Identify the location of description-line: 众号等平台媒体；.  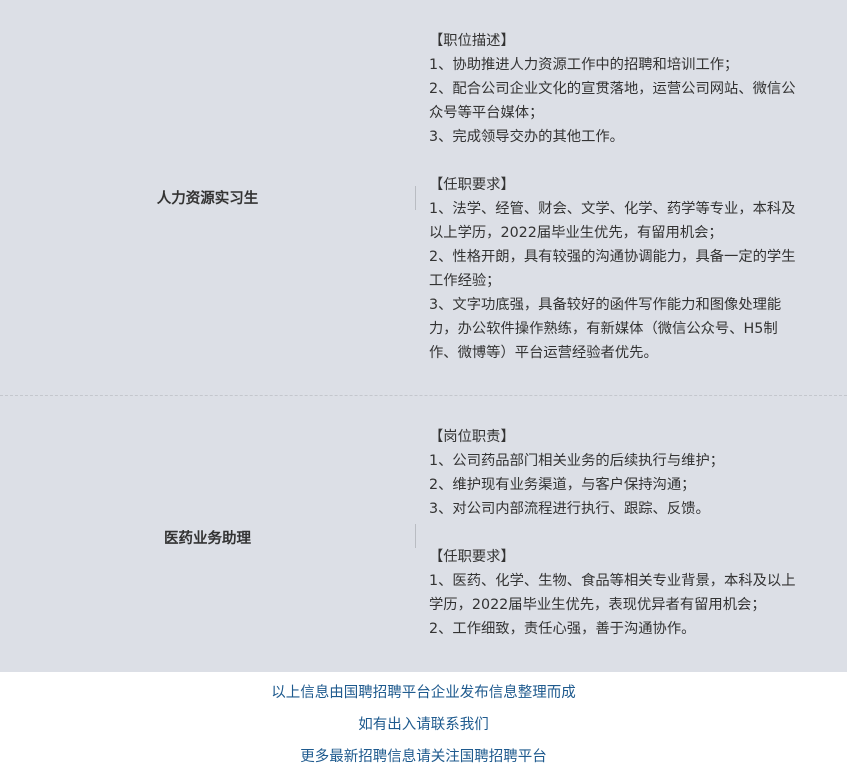
(486, 113).